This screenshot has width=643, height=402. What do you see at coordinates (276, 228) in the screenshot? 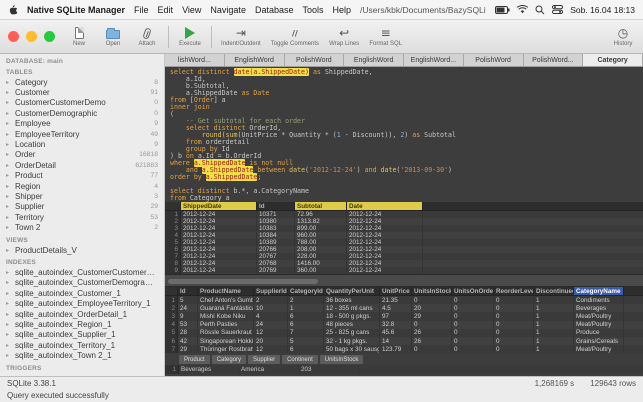
I see `cell: 10383` at bounding box center [276, 228].